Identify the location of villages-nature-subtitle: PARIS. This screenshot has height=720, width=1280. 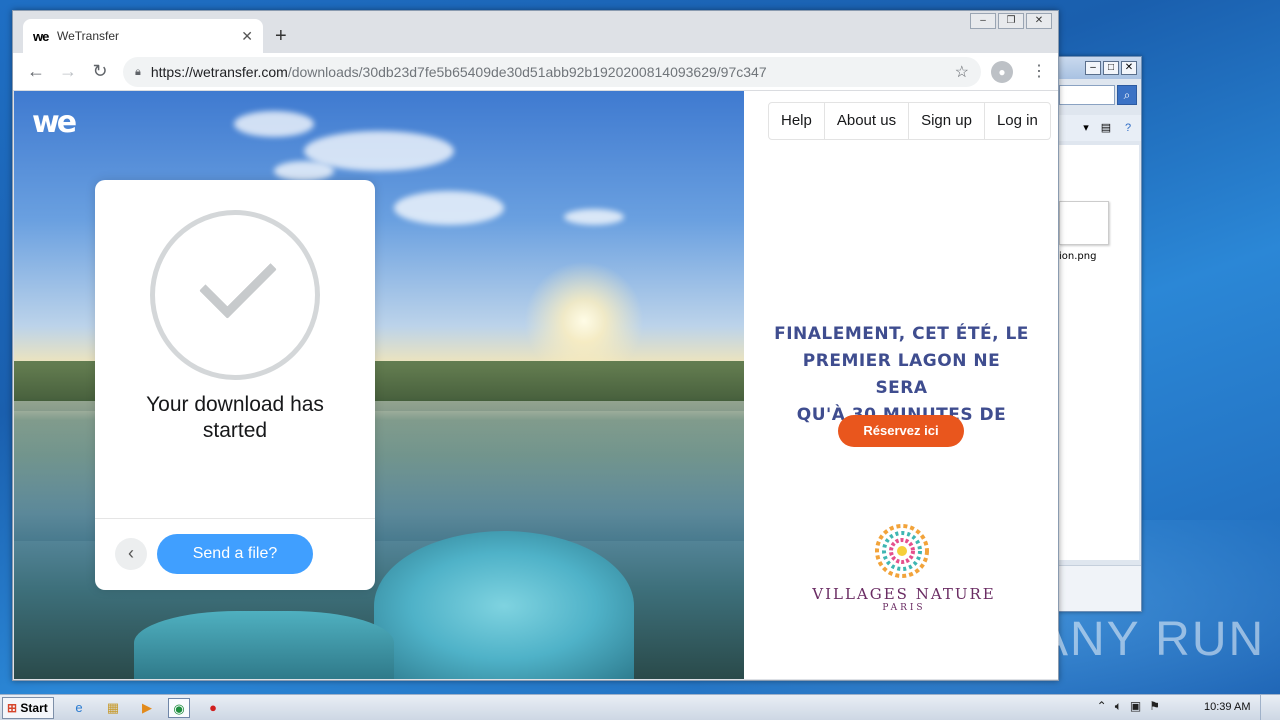
(904, 608).